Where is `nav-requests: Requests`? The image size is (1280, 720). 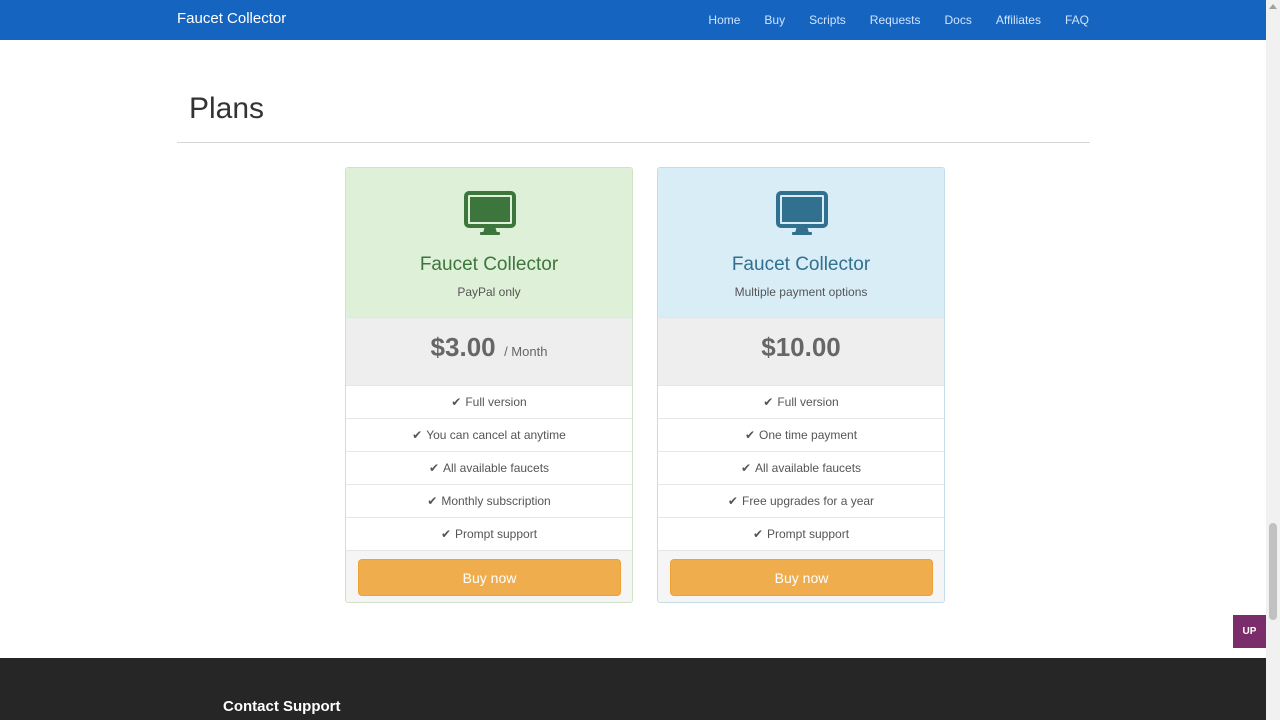 nav-requests: Requests is located at coordinates (895, 20).